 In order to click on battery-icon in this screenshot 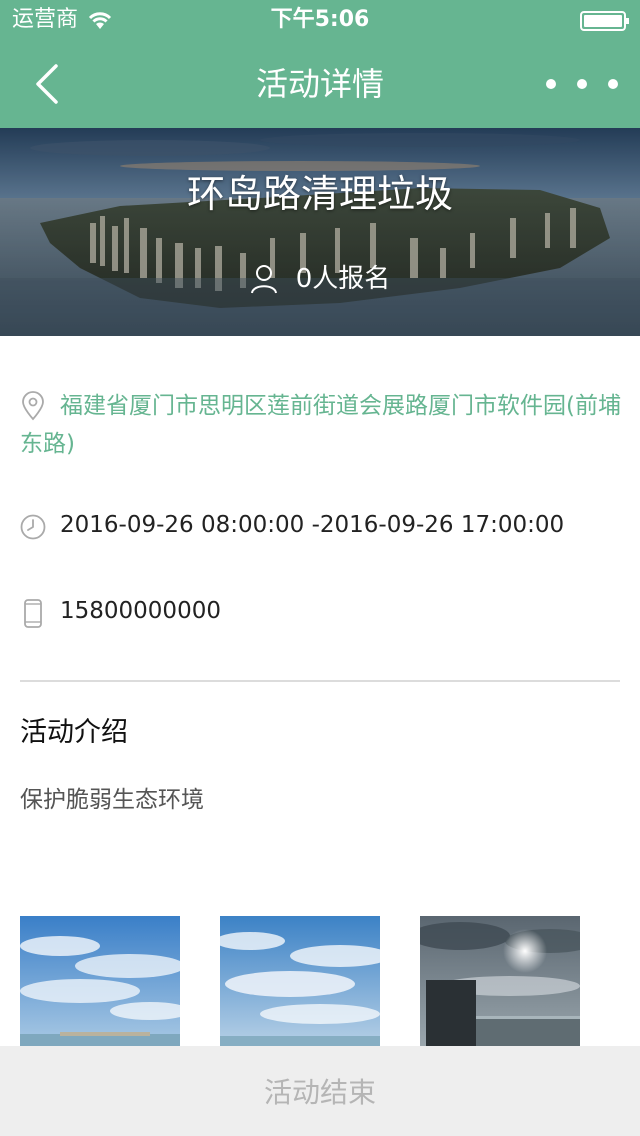, I will do `click(604, 21)`.